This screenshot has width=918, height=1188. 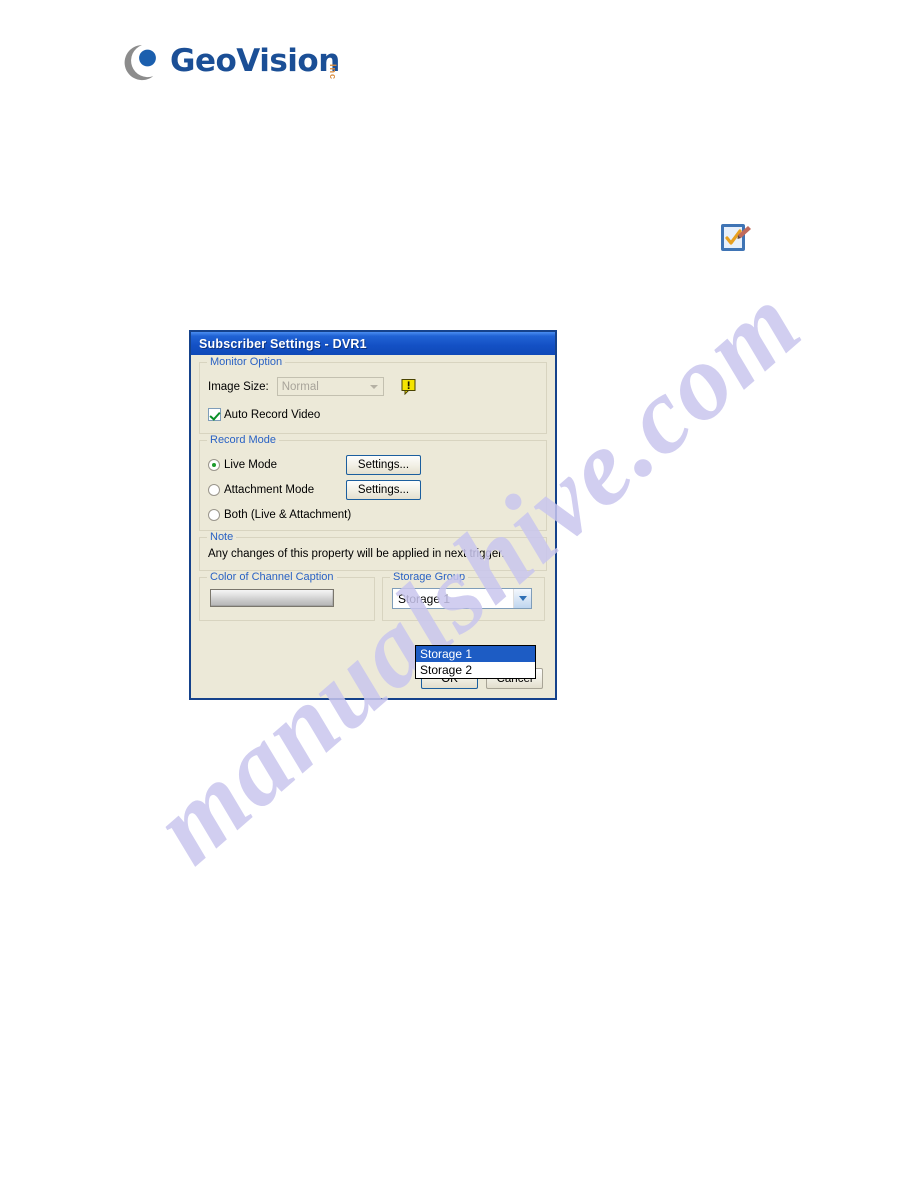 I want to click on storage-group-legend: Storage Group, so click(x=429, y=577).